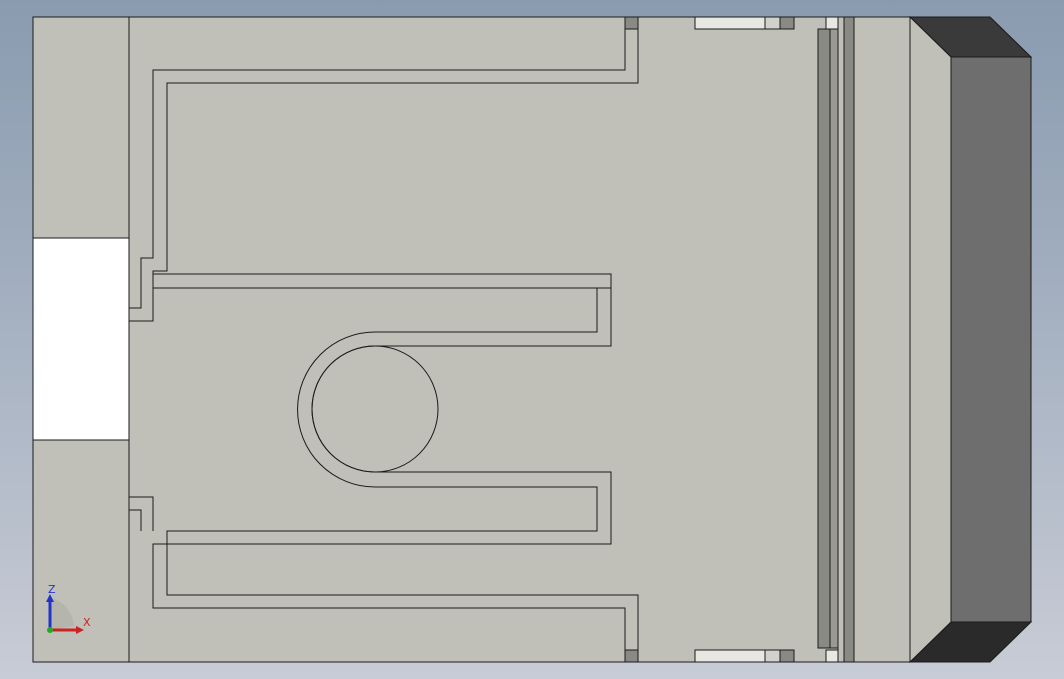 This screenshot has height=679, width=1064. Describe the element at coordinates (87, 622) in the screenshot. I see `x-axis-label: X` at that location.